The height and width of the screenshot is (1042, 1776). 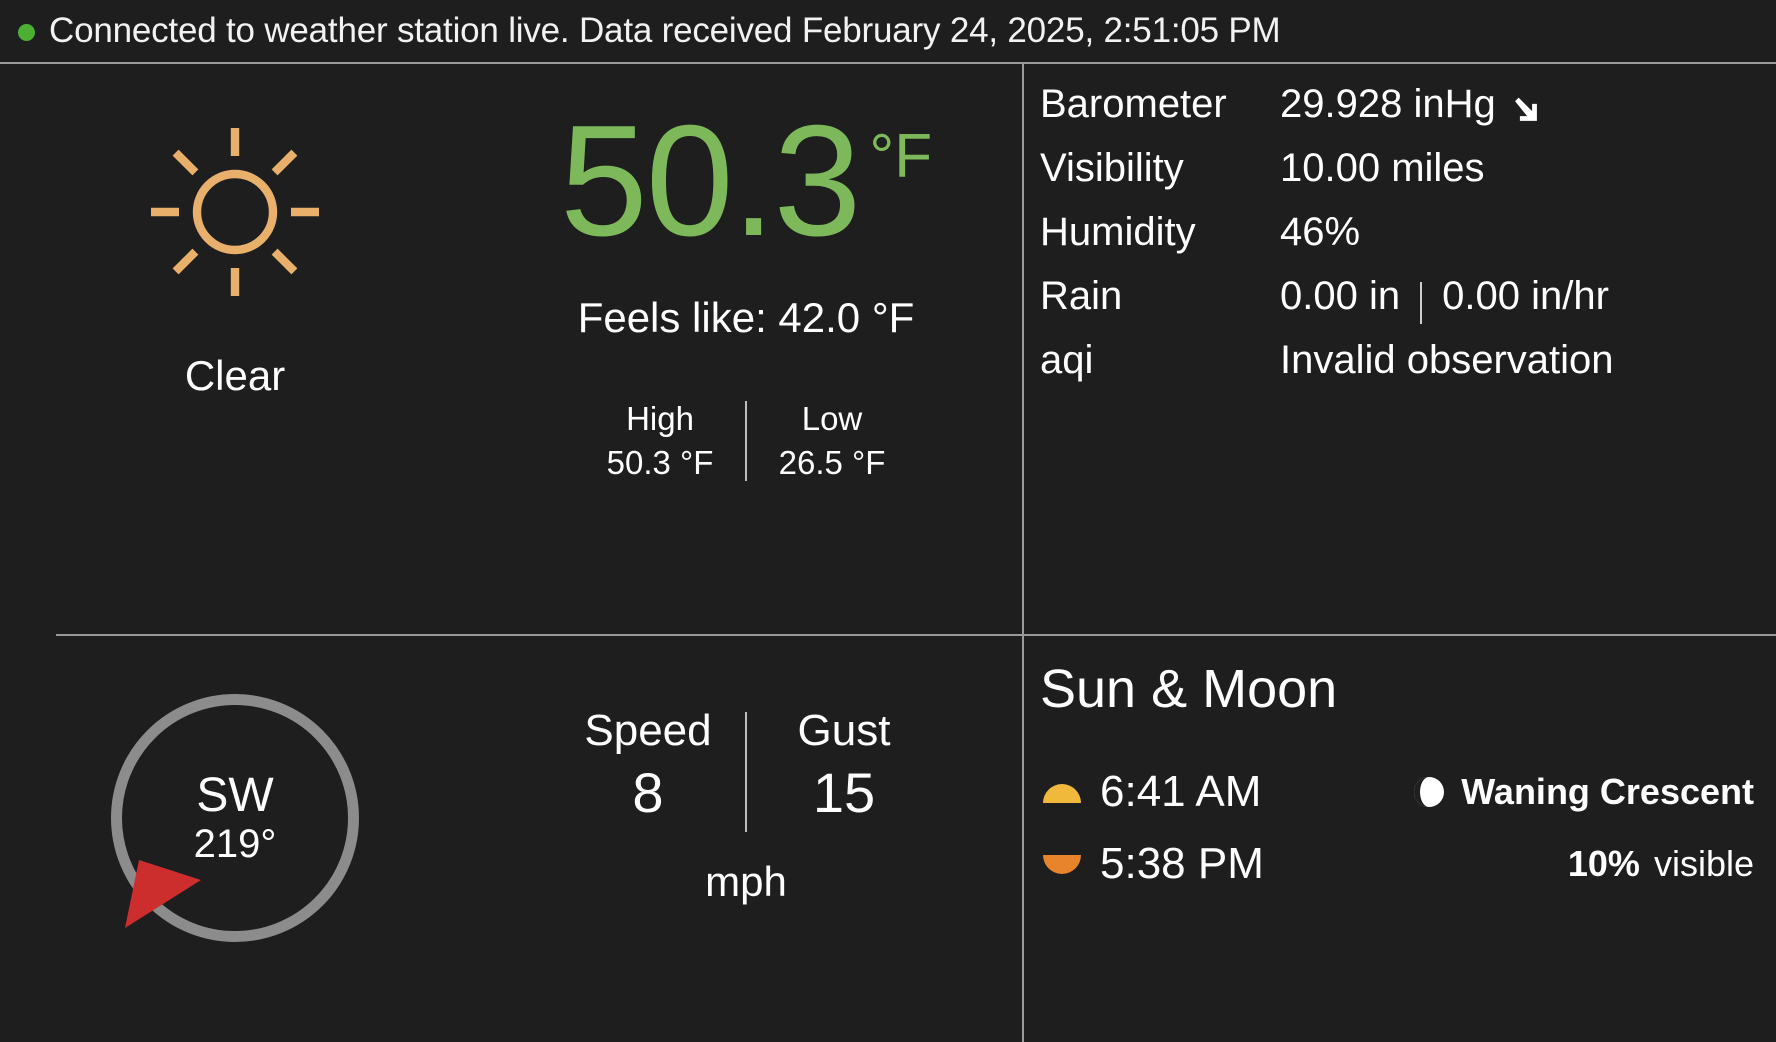 I want to click on rain-rate-value: 0.00 in/hr, so click(x=1525, y=296).